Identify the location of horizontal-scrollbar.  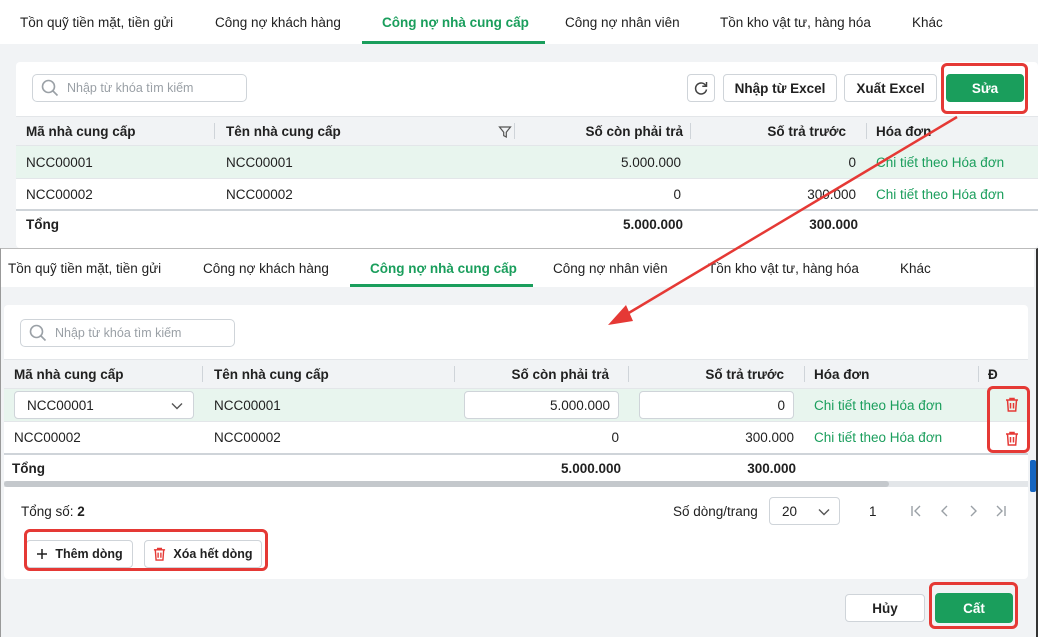
(516, 484).